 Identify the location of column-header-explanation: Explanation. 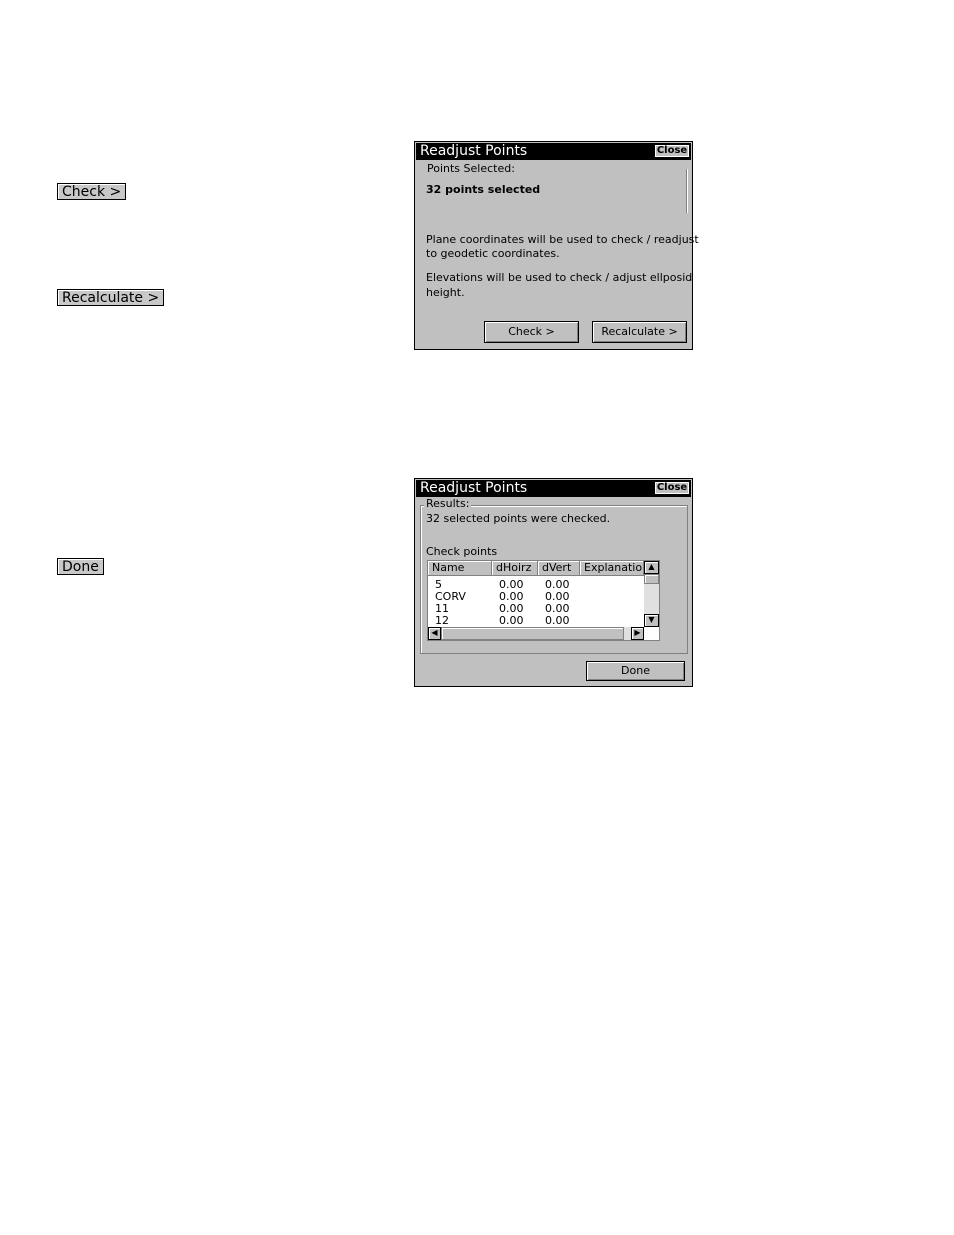
(612, 568).